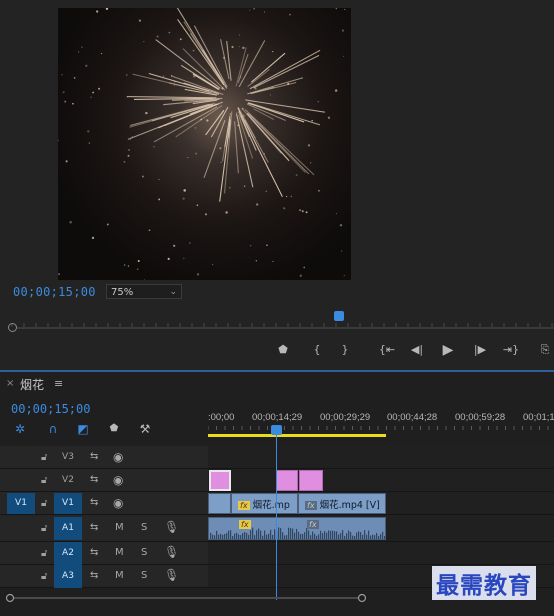 This screenshot has height=616, width=554. I want to click on track-name: A2, so click(68, 553).